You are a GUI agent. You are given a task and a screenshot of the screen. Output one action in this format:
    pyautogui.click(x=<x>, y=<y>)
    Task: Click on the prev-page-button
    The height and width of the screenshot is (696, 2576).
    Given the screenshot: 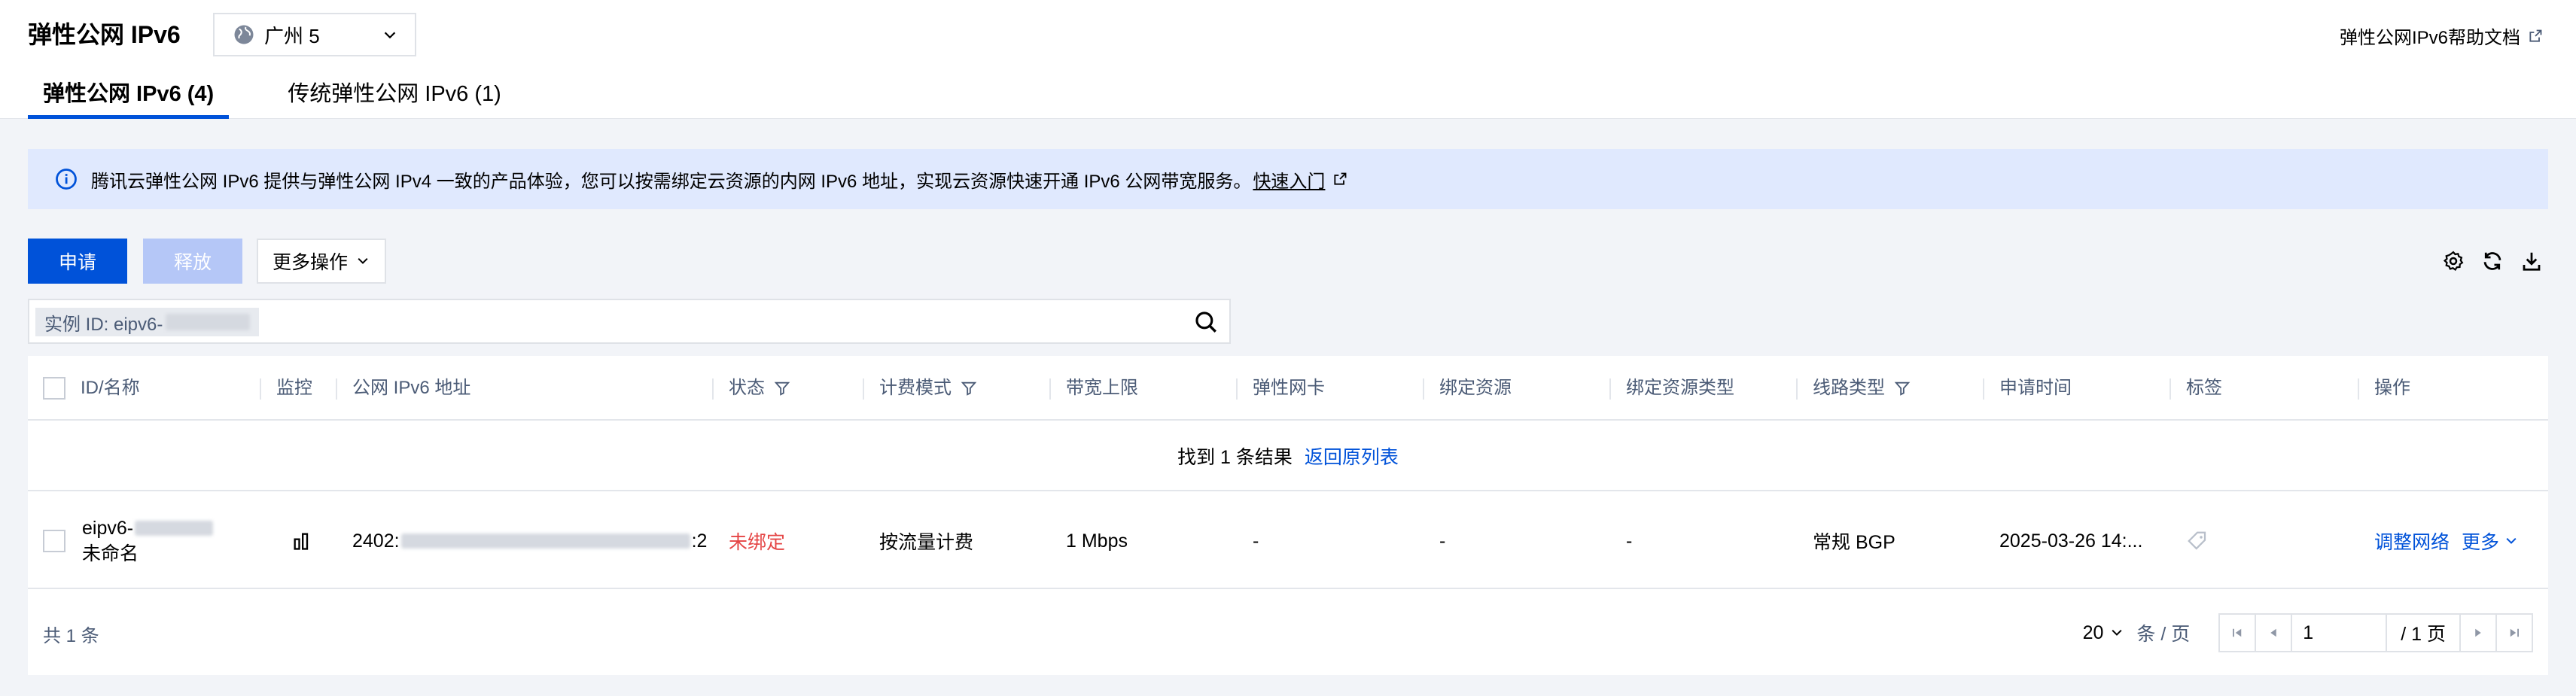 What is the action you would take?
    pyautogui.click(x=2274, y=632)
    